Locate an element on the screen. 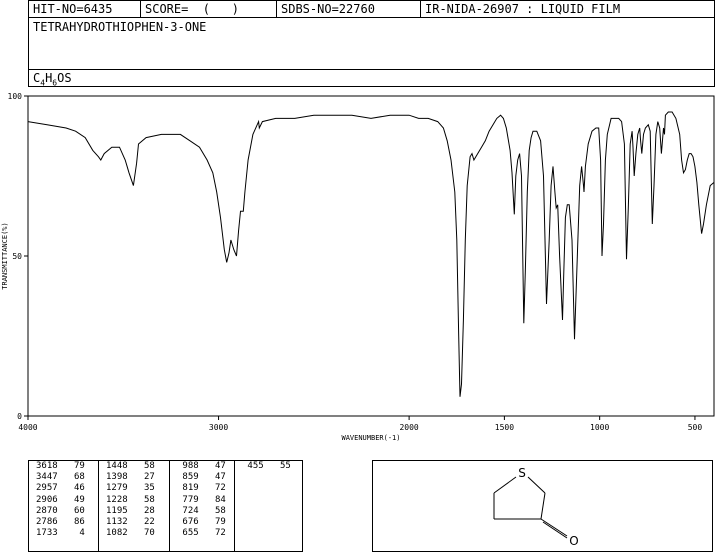 The width and height of the screenshot is (715, 555). molecule-drawing: S O is located at coordinates (536, 507).